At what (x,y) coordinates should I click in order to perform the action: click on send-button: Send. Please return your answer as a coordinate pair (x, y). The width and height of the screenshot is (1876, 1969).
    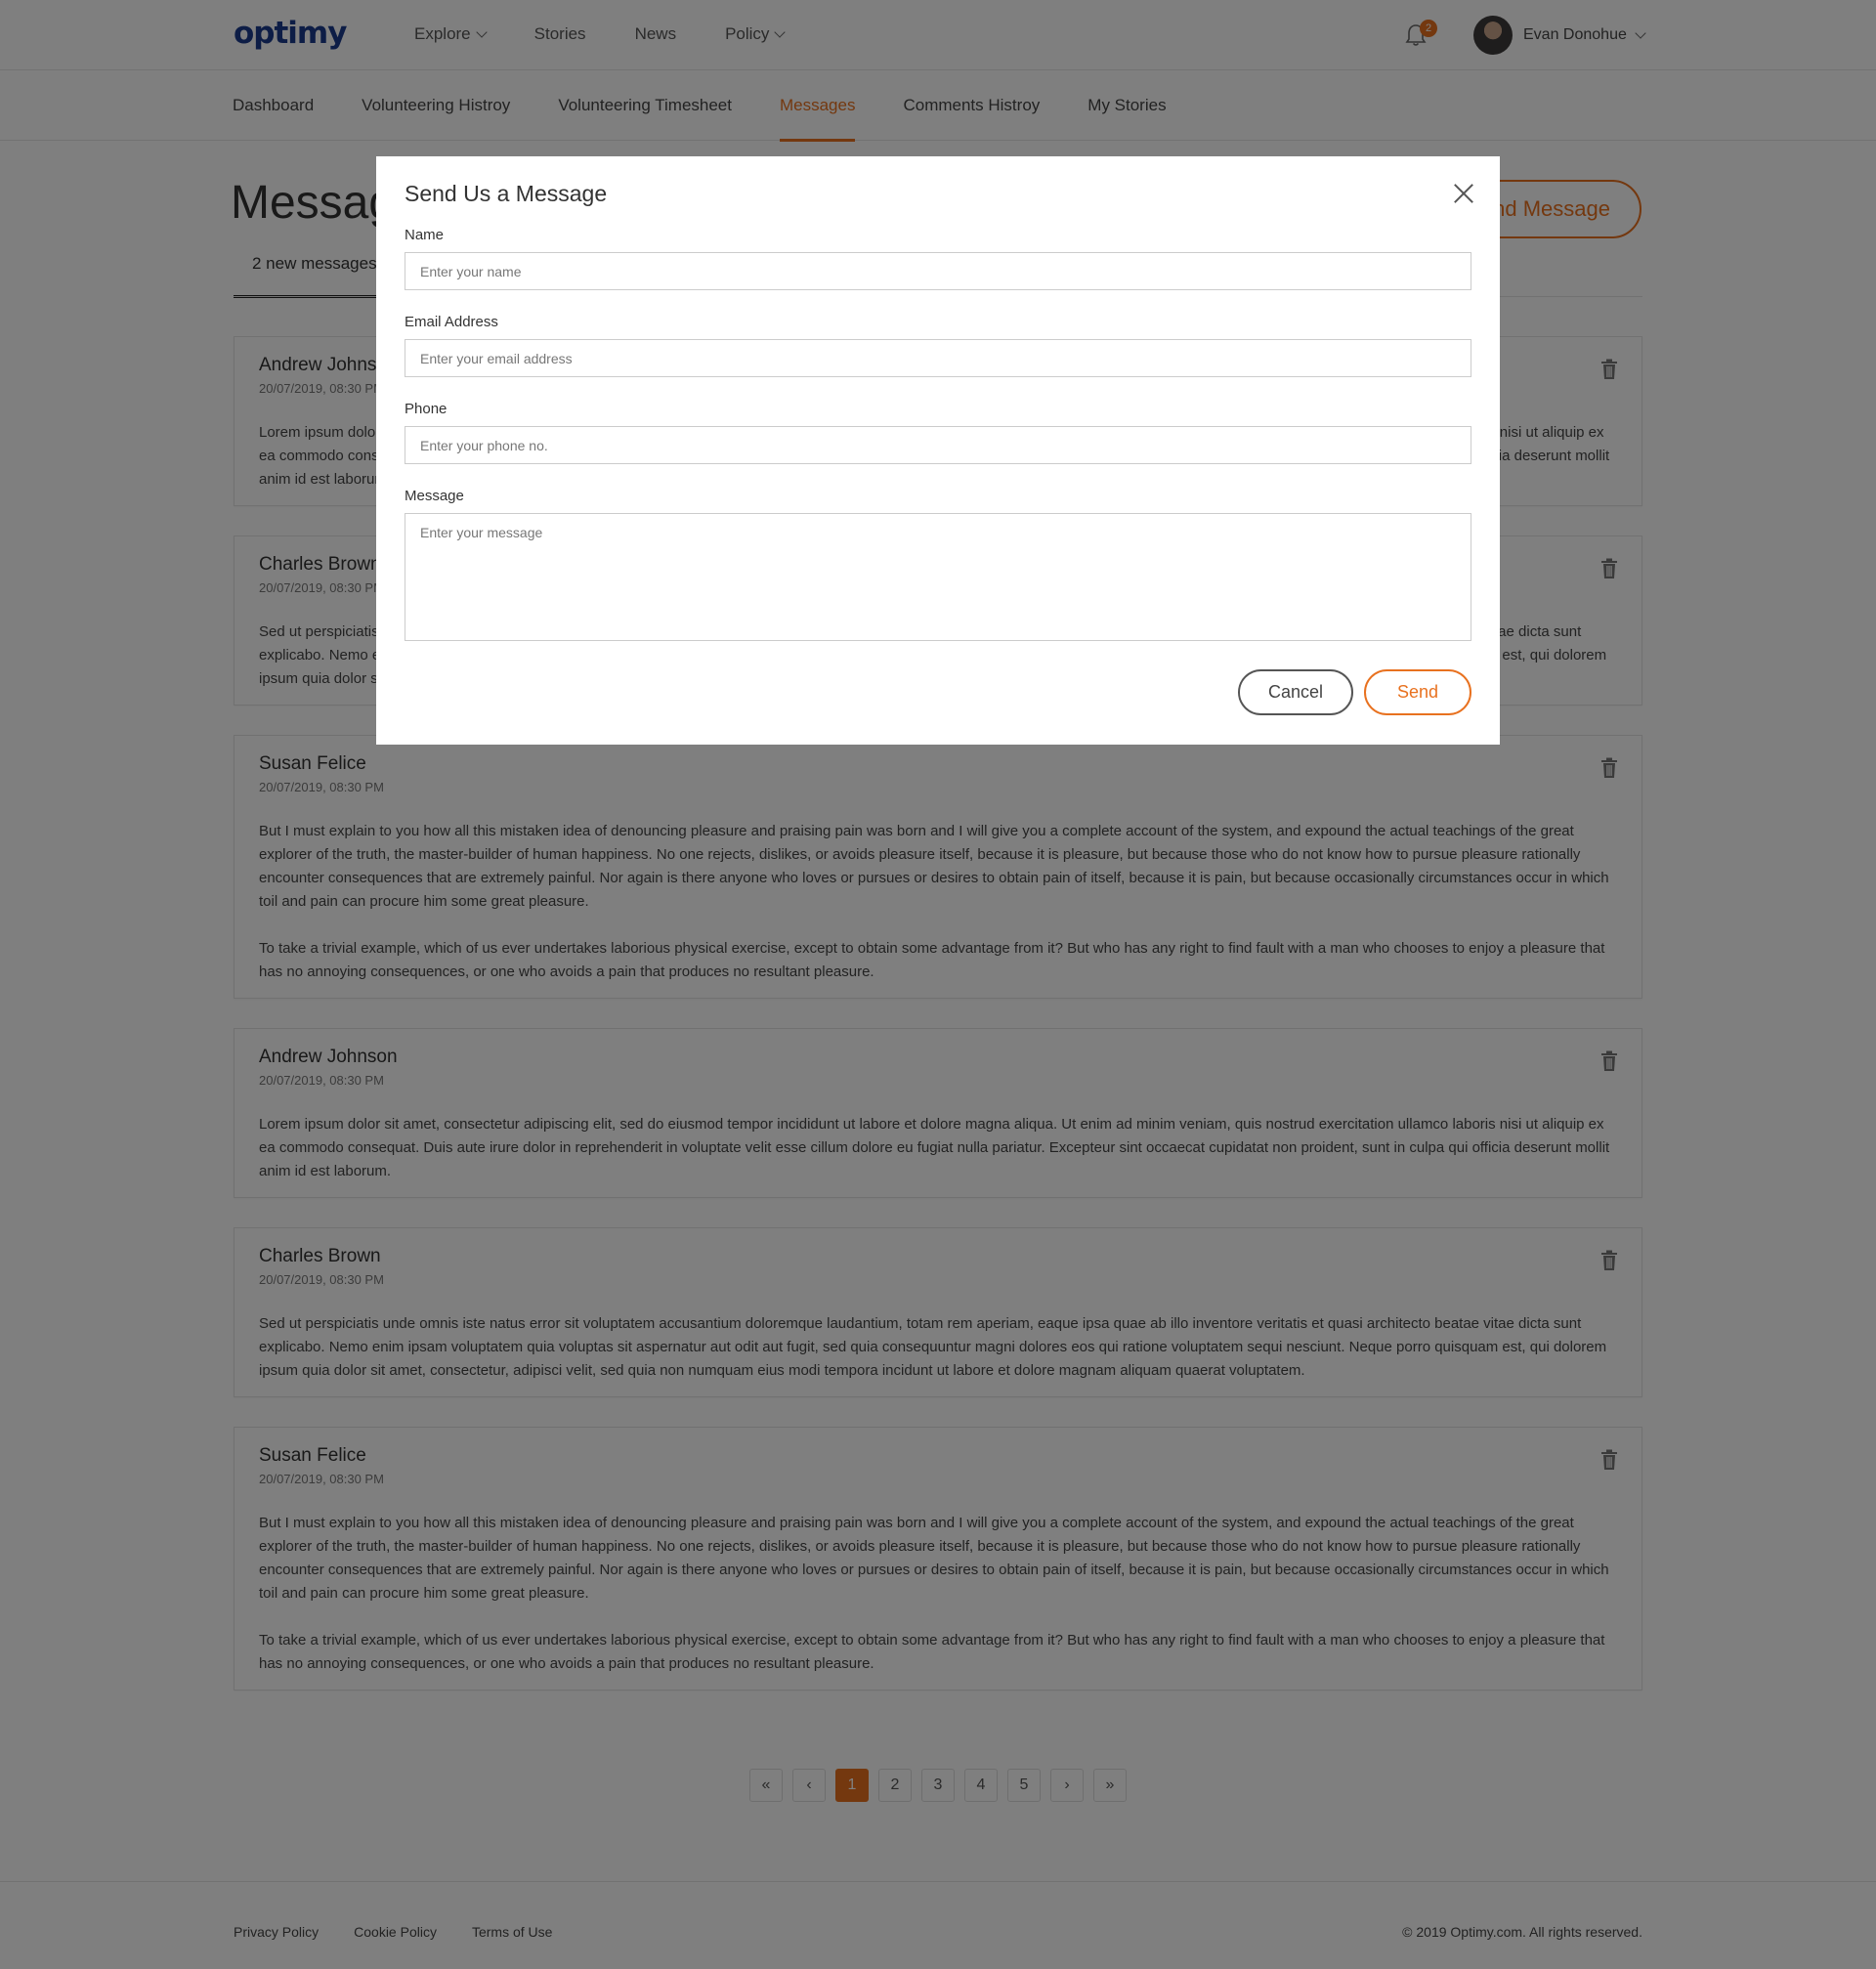
    Looking at the image, I should click on (1417, 692).